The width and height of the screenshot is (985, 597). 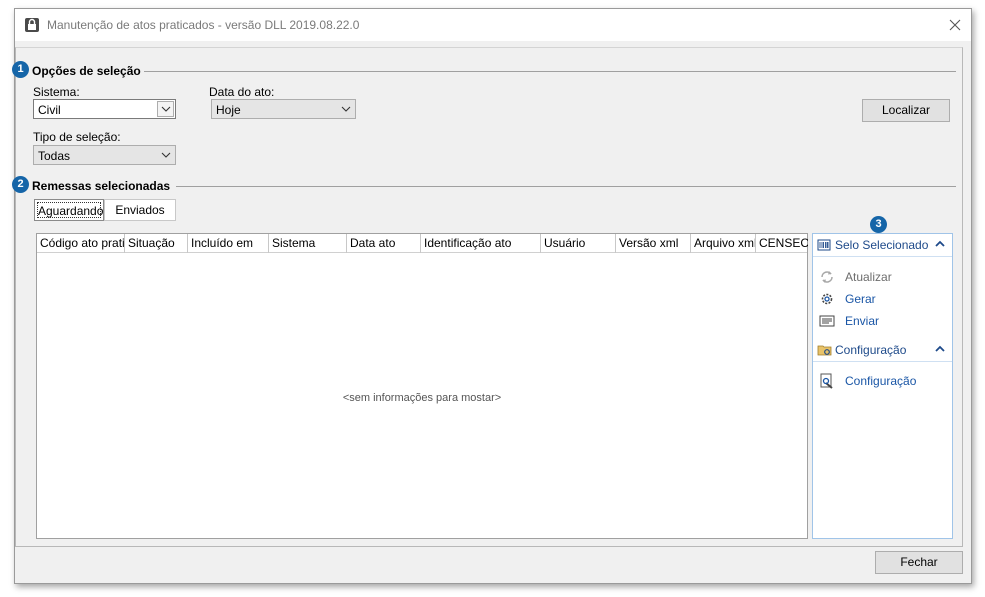 What do you see at coordinates (481, 243) in the screenshot?
I see `column-identificacao-ato: Identificação ato` at bounding box center [481, 243].